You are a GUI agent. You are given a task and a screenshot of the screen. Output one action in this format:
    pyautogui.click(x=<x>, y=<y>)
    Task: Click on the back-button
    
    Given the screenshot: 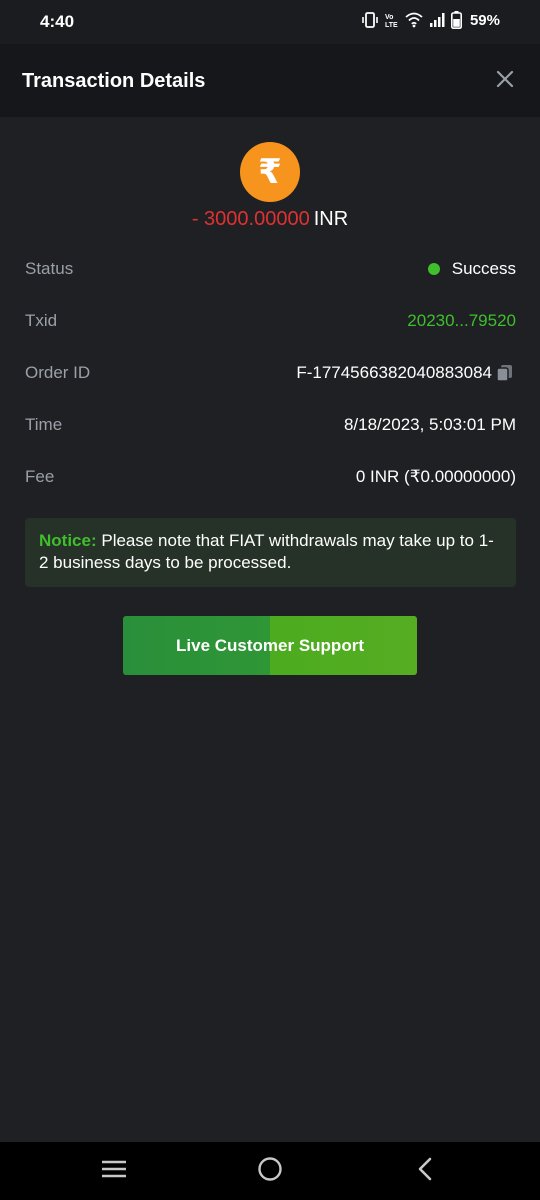 What is the action you would take?
    pyautogui.click(x=425, y=1171)
    